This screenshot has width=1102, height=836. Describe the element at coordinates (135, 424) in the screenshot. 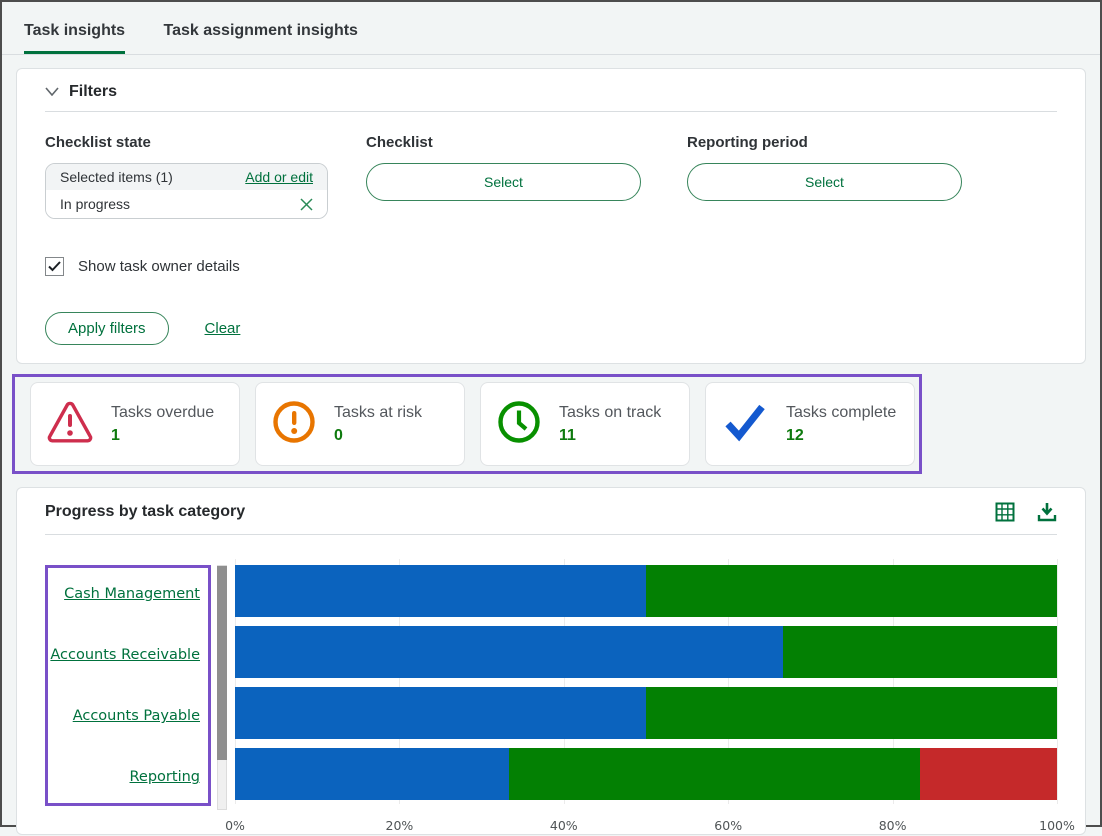

I see `stat-card-tasks-overdue: Tasks overdue 1` at that location.